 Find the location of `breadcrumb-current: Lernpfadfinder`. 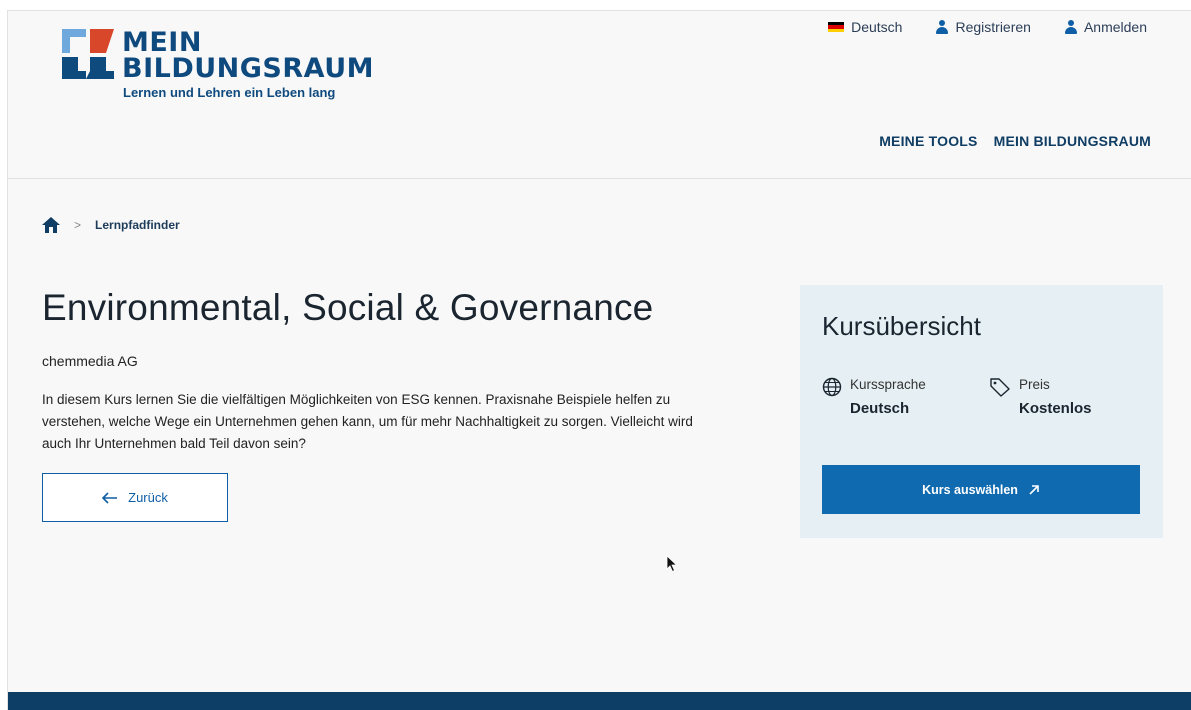

breadcrumb-current: Lernpfadfinder is located at coordinates (137, 225).